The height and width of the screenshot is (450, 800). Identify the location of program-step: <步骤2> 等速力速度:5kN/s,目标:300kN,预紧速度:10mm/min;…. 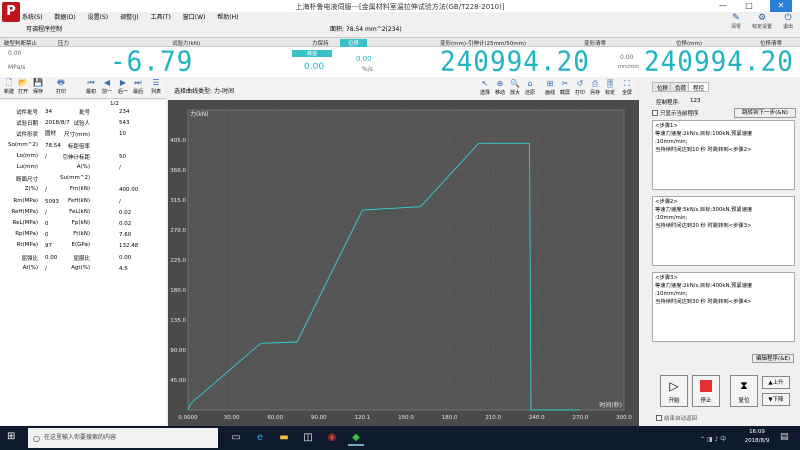
(723, 231).